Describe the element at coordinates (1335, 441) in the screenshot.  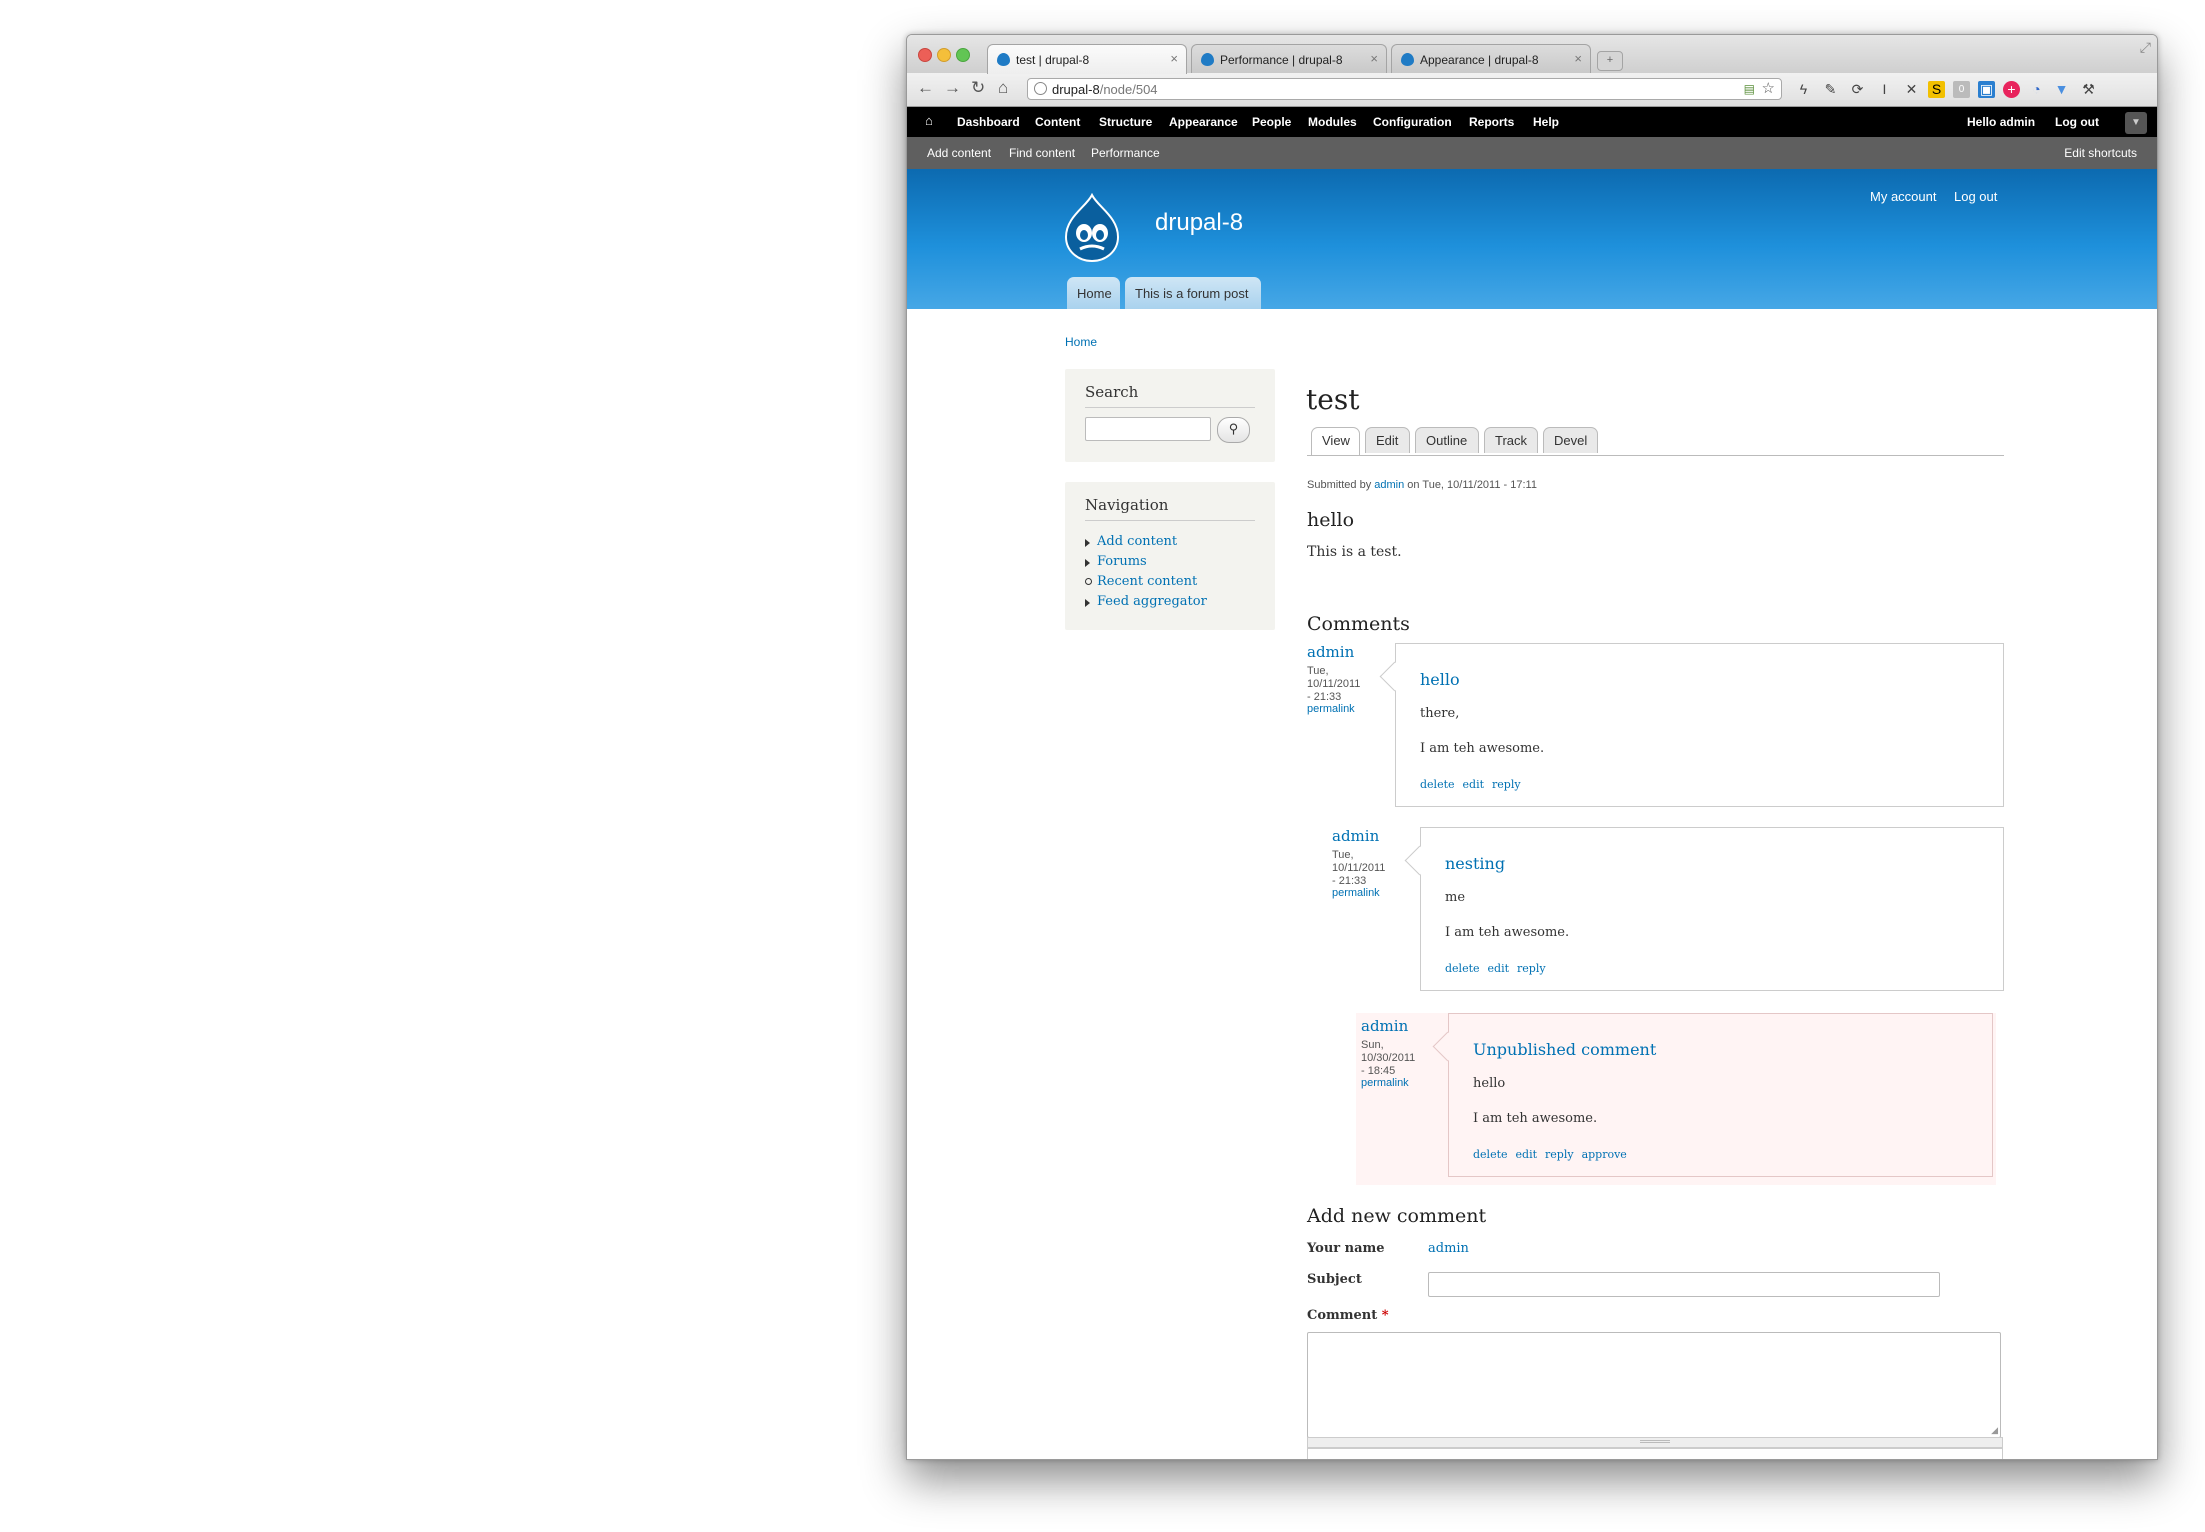
I see `local-tab-view: View` at that location.